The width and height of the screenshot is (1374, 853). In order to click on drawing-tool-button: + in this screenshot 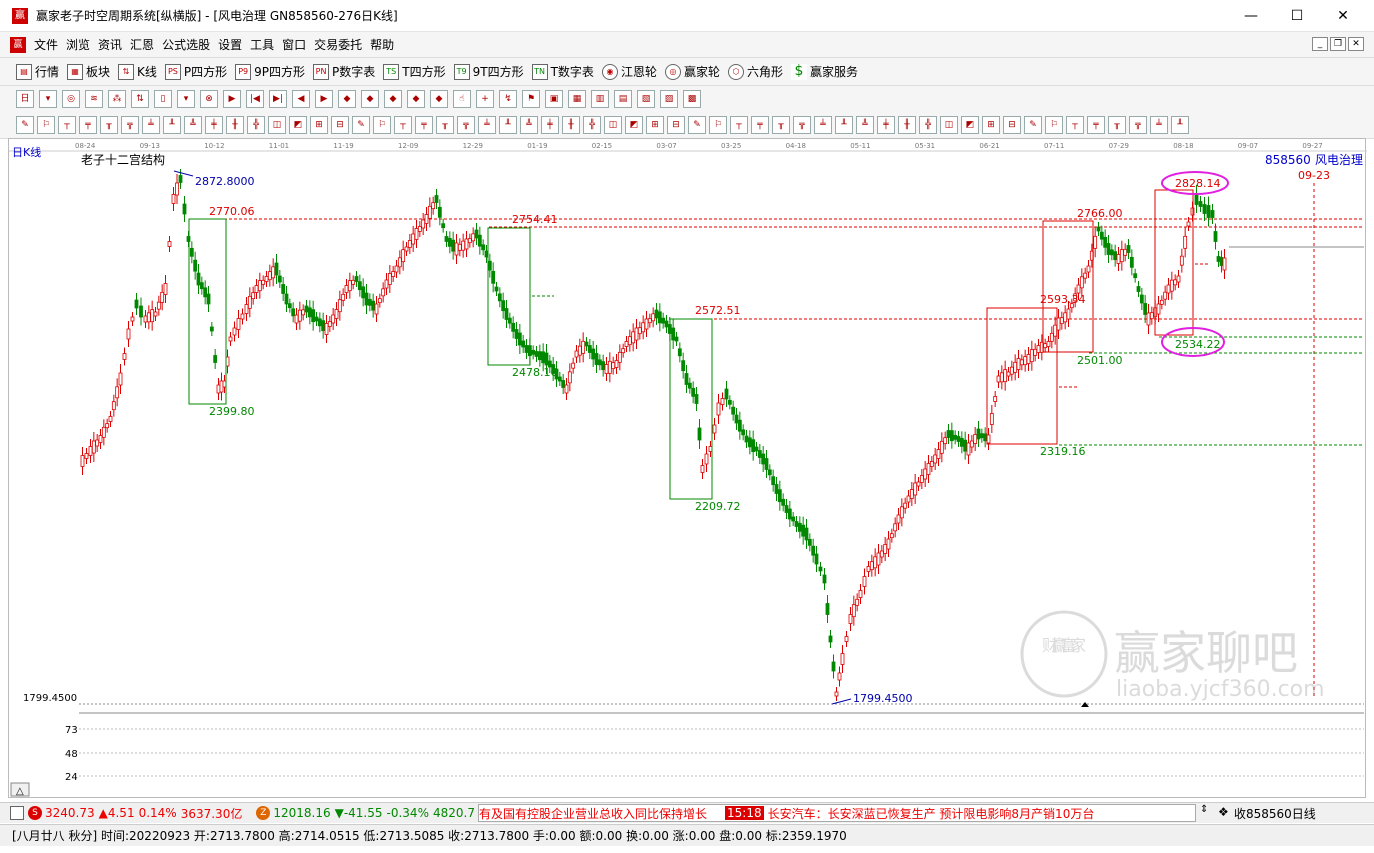, I will do `click(485, 99)`.